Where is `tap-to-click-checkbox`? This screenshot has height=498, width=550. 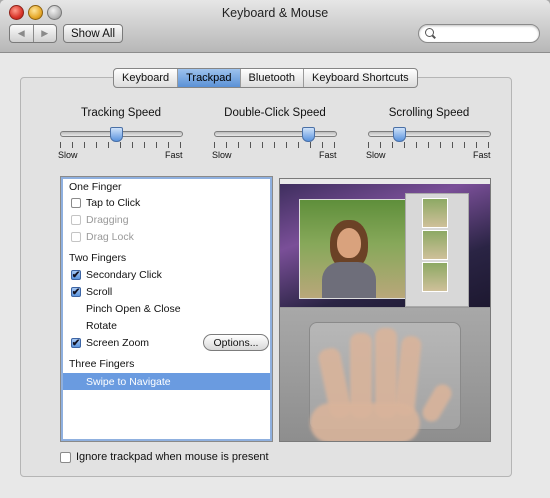 tap-to-click-checkbox is located at coordinates (76, 203).